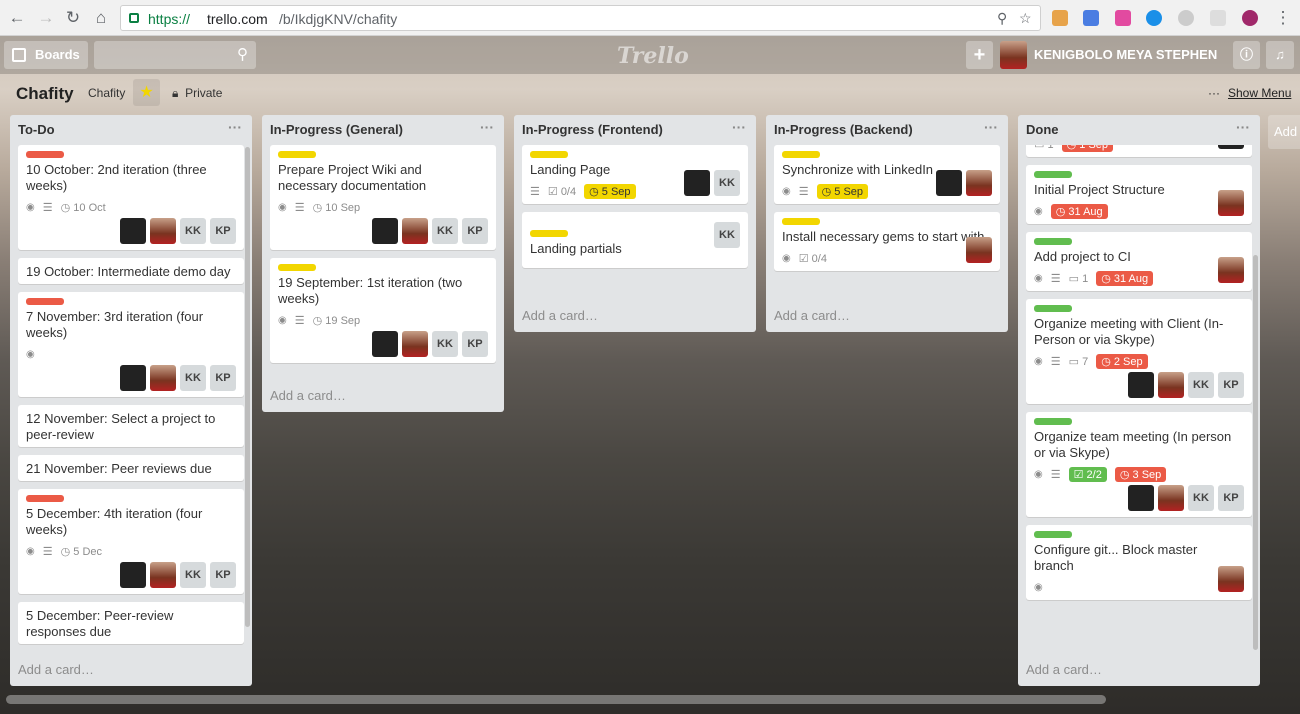 This screenshot has height=714, width=1300. What do you see at coordinates (1125, 54) in the screenshot?
I see `user-name: KENIGBOLO MEYA STEPHEN` at bounding box center [1125, 54].